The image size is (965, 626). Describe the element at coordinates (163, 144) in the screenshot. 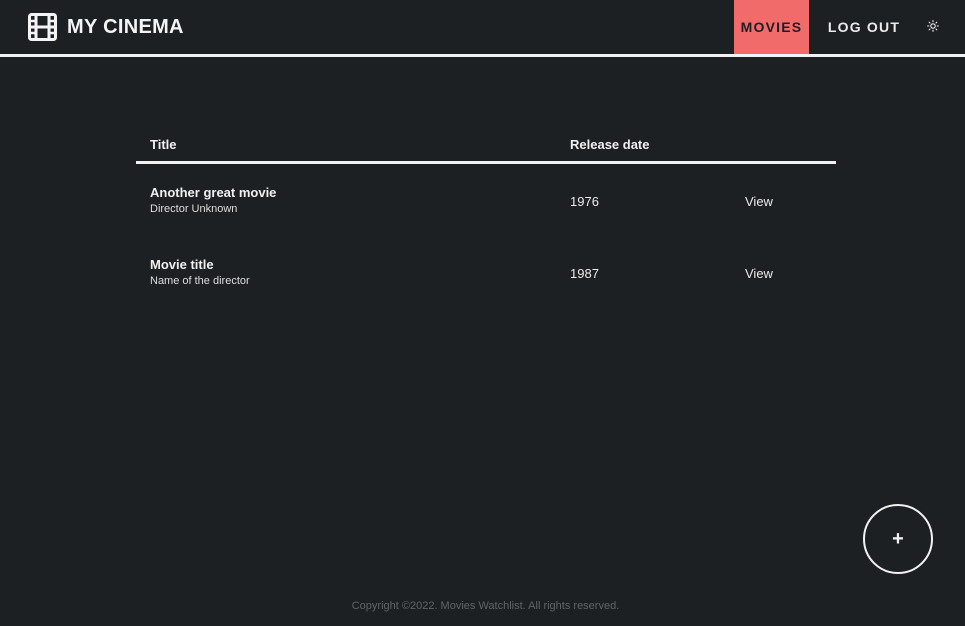

I see `column-header-title: Title` at that location.